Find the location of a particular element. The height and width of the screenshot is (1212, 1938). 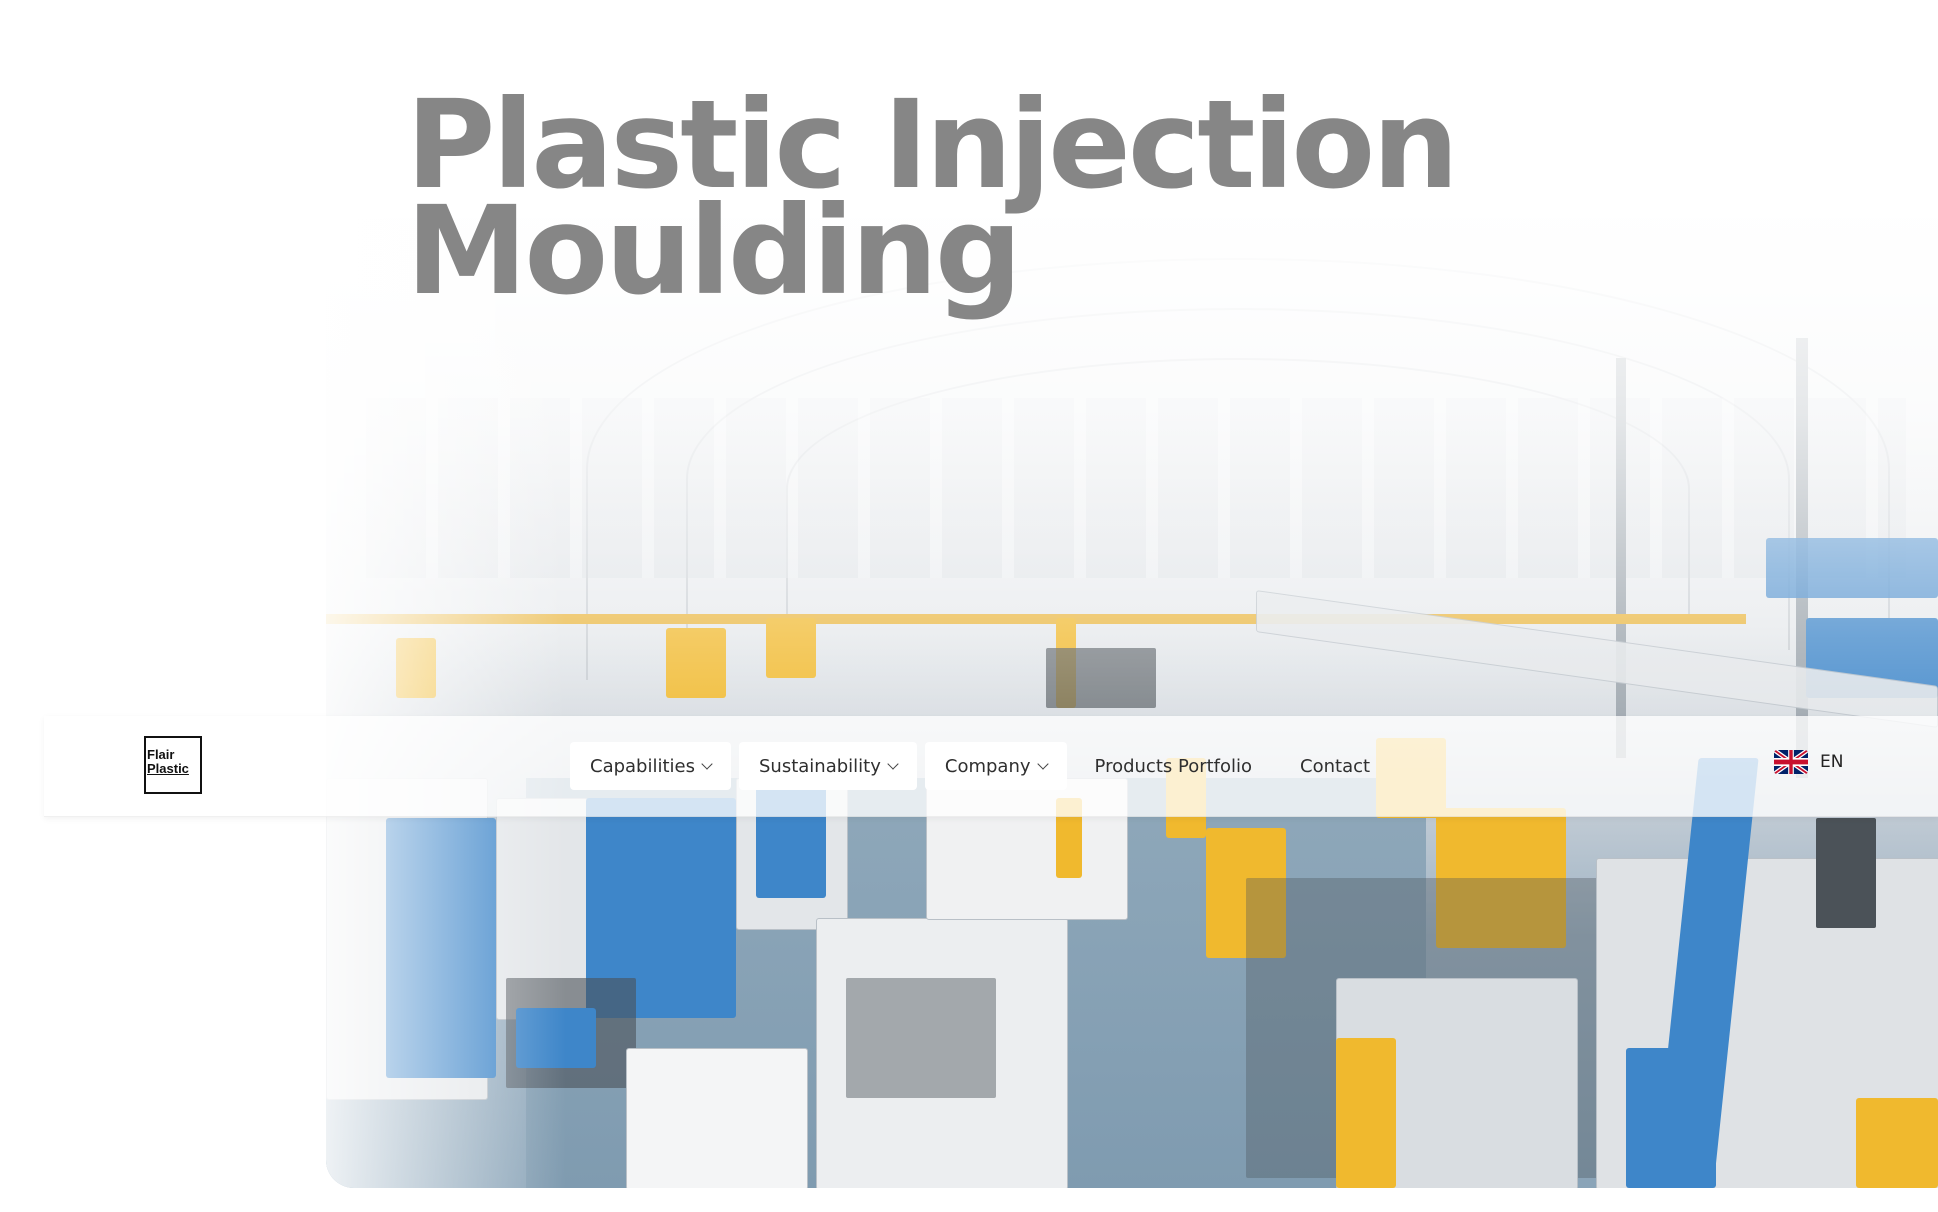

nav-item-products-portfolio: Products Portfolio is located at coordinates (1174, 766).